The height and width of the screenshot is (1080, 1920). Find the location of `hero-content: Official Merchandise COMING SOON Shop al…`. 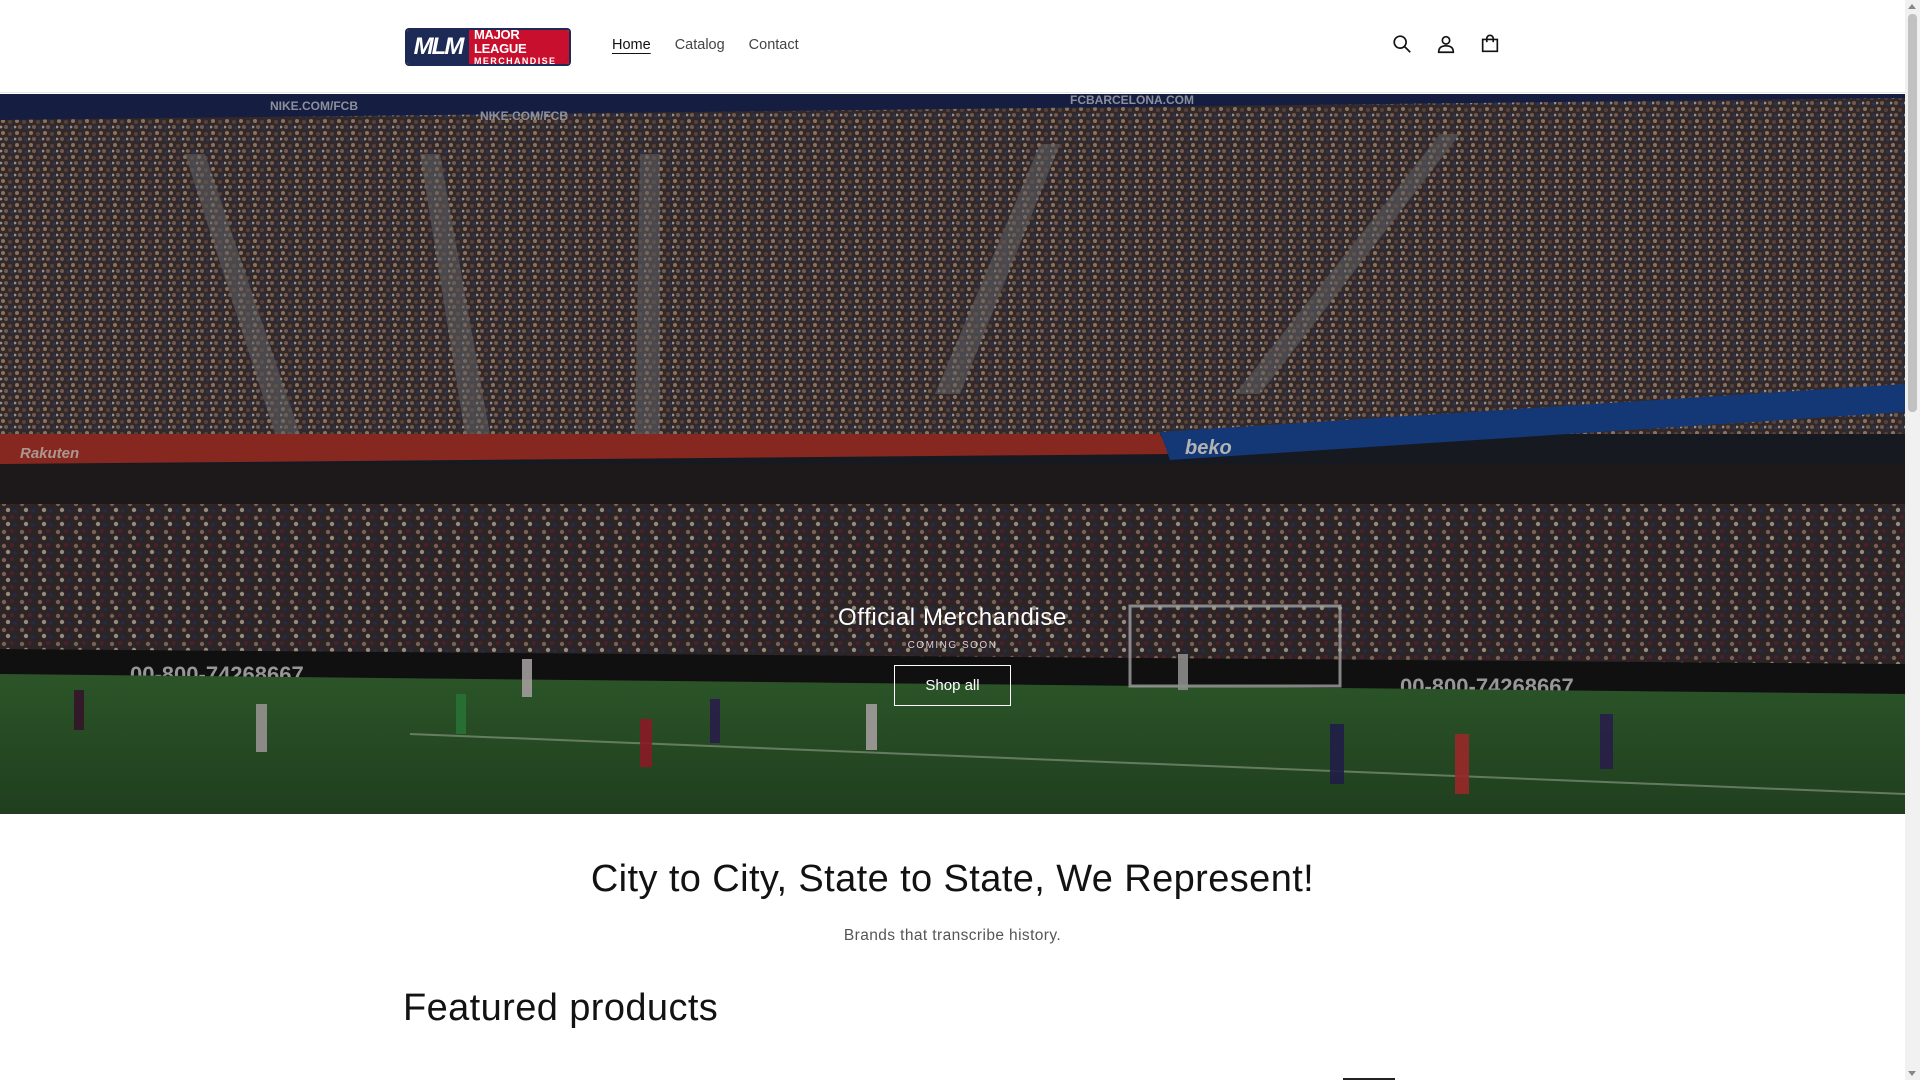

hero-content: Official Merchandise COMING SOON Shop al… is located at coordinates (952, 655).